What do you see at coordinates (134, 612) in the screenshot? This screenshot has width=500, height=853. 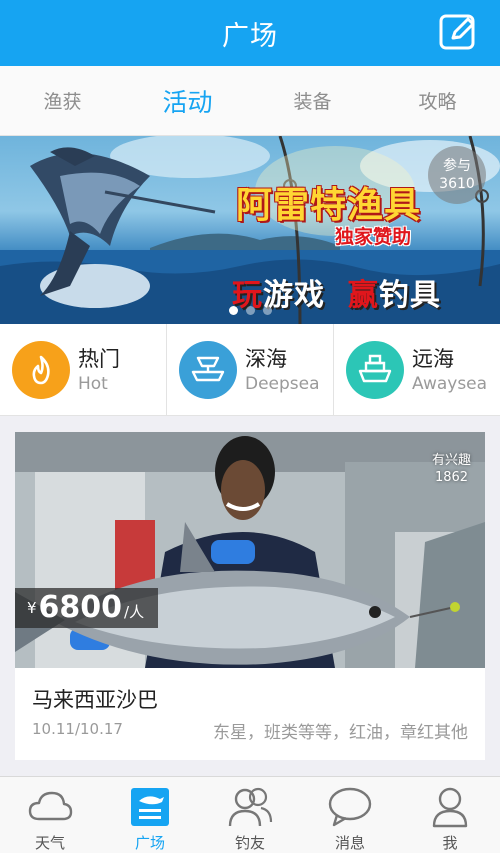 I see `price-unit: /人` at bounding box center [134, 612].